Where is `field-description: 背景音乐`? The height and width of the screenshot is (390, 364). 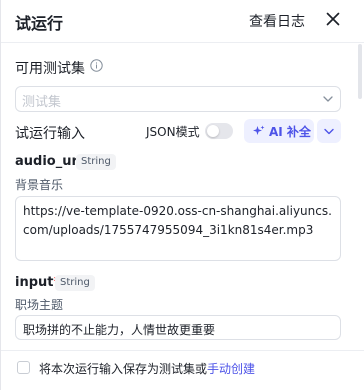 field-description: 背景音乐 is located at coordinates (39, 185).